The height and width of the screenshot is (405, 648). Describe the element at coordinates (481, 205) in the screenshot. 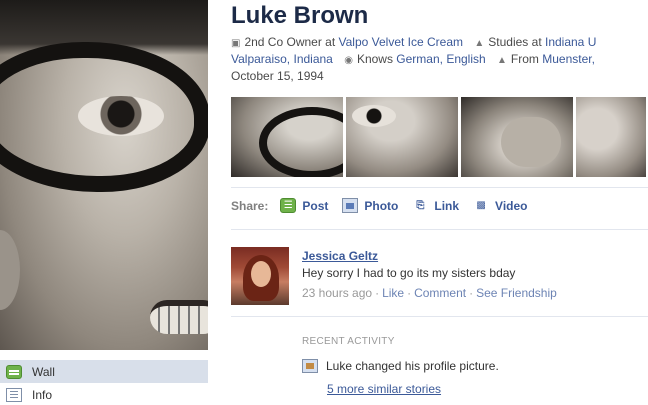

I see `video-icon: ▩` at that location.